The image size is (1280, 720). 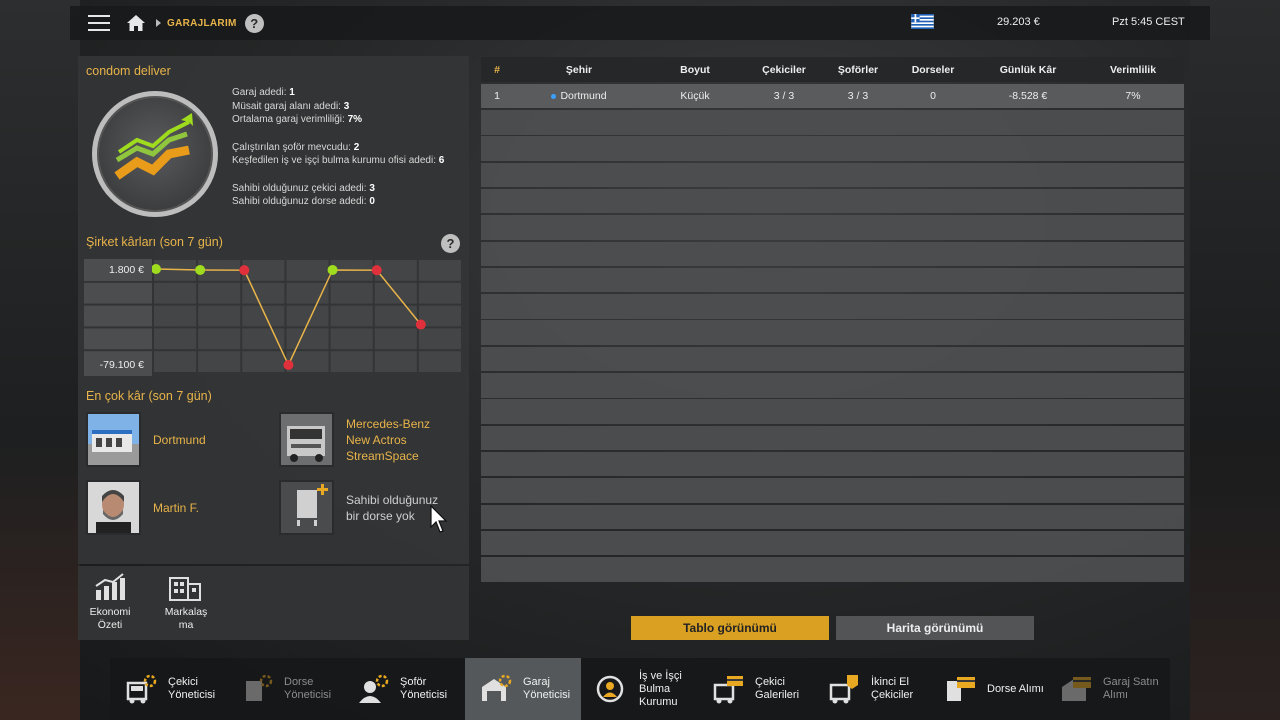 I want to click on top-bar: GARAJLARIM ? 29.203 € Pzt 5:45 CEST, so click(x=640, y=23).